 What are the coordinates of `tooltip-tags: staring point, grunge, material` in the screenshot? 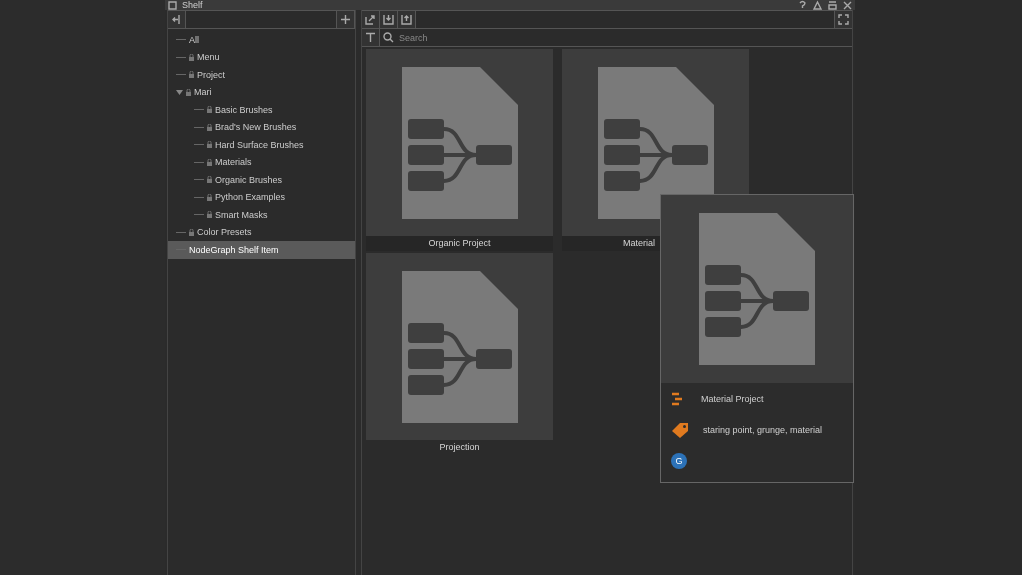 It's located at (763, 429).